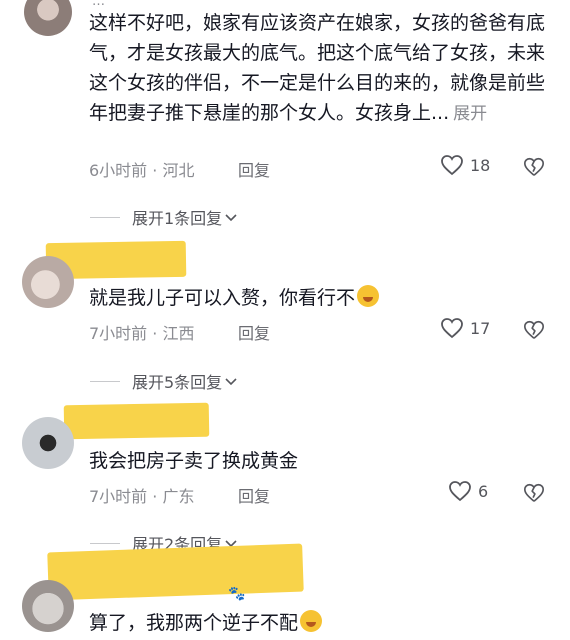 The height and width of the screenshot is (640, 570). Describe the element at coordinates (483, 491) in the screenshot. I see `like-count: 6` at that location.